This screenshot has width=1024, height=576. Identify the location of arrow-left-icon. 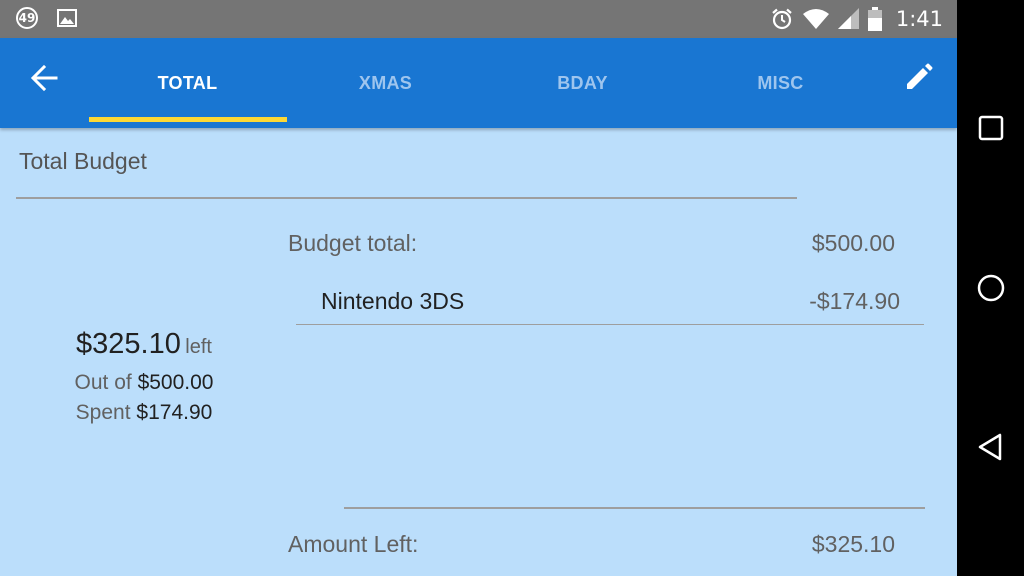
(44, 78).